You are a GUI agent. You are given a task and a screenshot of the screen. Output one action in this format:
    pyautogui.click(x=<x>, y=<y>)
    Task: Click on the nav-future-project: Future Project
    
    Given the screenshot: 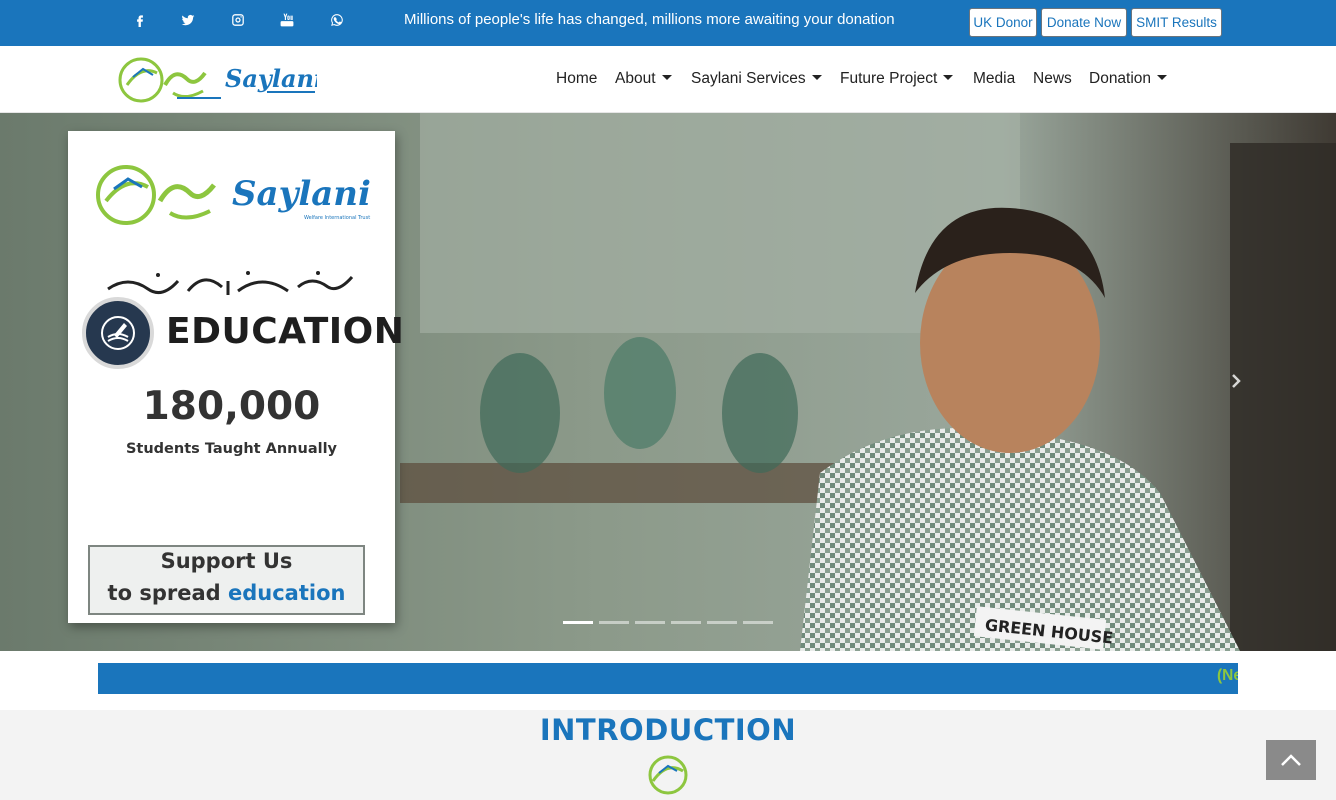 What is the action you would take?
    pyautogui.click(x=897, y=79)
    